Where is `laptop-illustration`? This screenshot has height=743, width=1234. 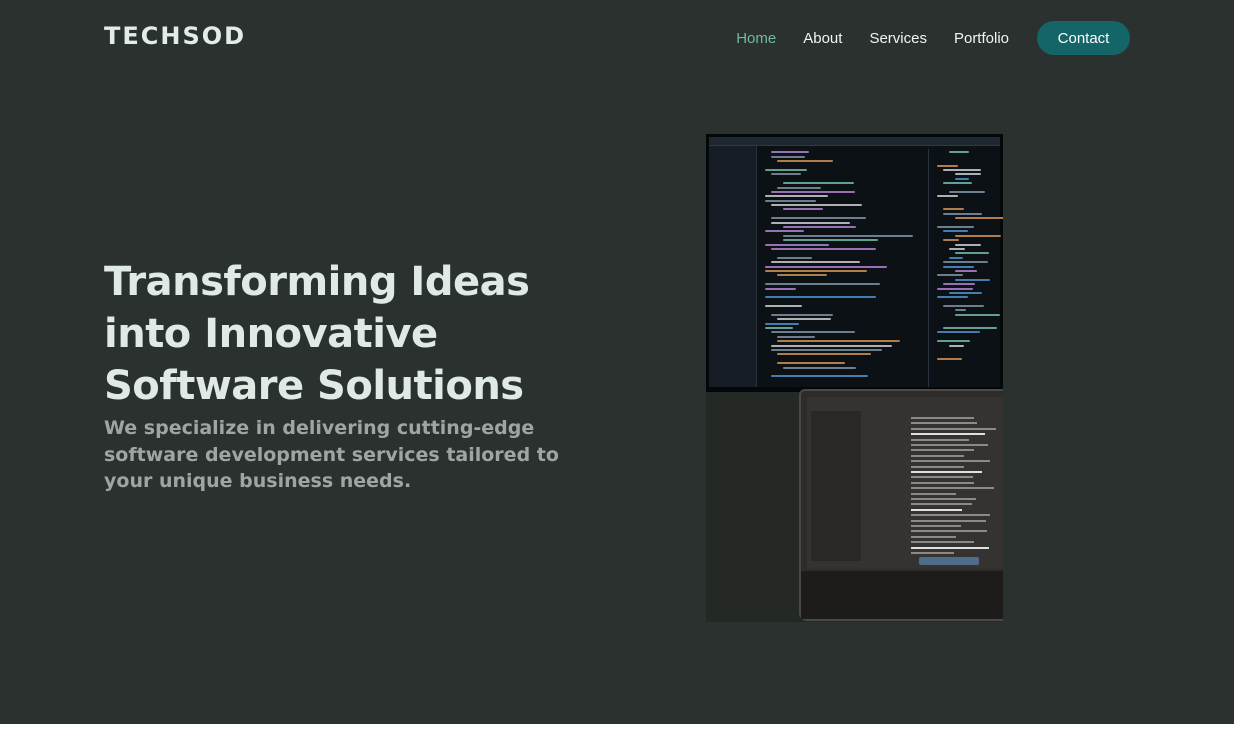
laptop-illustration is located at coordinates (901, 505).